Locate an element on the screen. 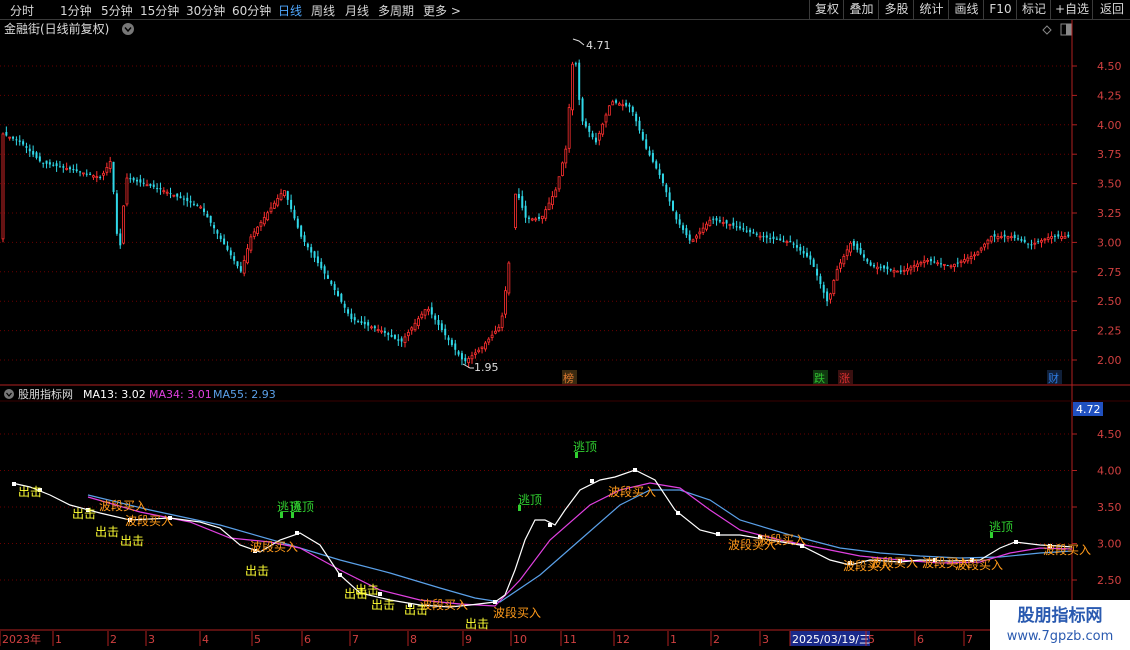  diamond-icon is located at coordinates (1047, 30).